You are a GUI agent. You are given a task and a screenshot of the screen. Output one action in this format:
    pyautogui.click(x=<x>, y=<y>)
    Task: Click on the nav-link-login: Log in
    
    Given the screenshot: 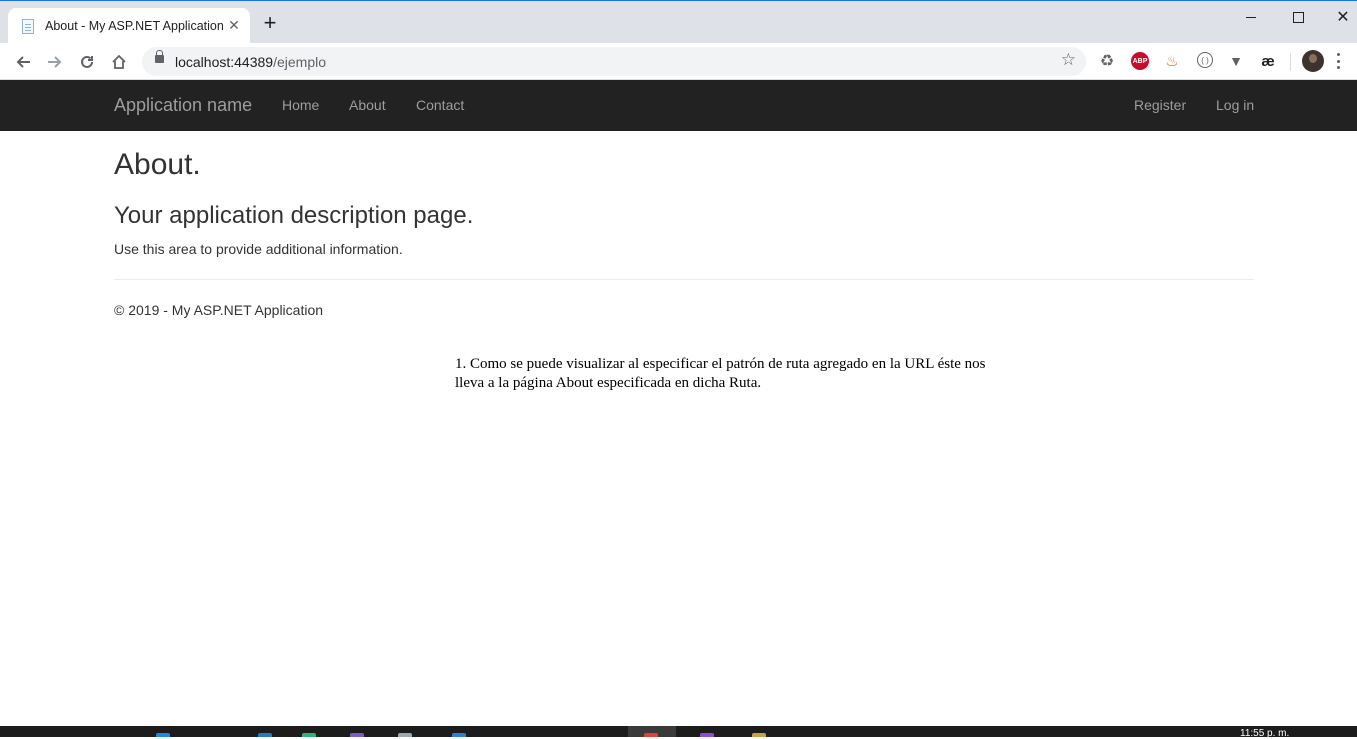 What is the action you would take?
    pyautogui.click(x=1235, y=105)
    